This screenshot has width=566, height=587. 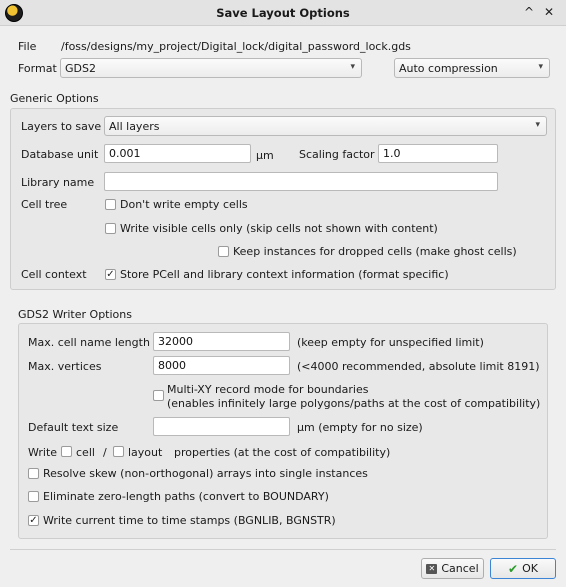 What do you see at coordinates (75, 314) in the screenshot?
I see `gds2-options-title: GDS2 Writer Options` at bounding box center [75, 314].